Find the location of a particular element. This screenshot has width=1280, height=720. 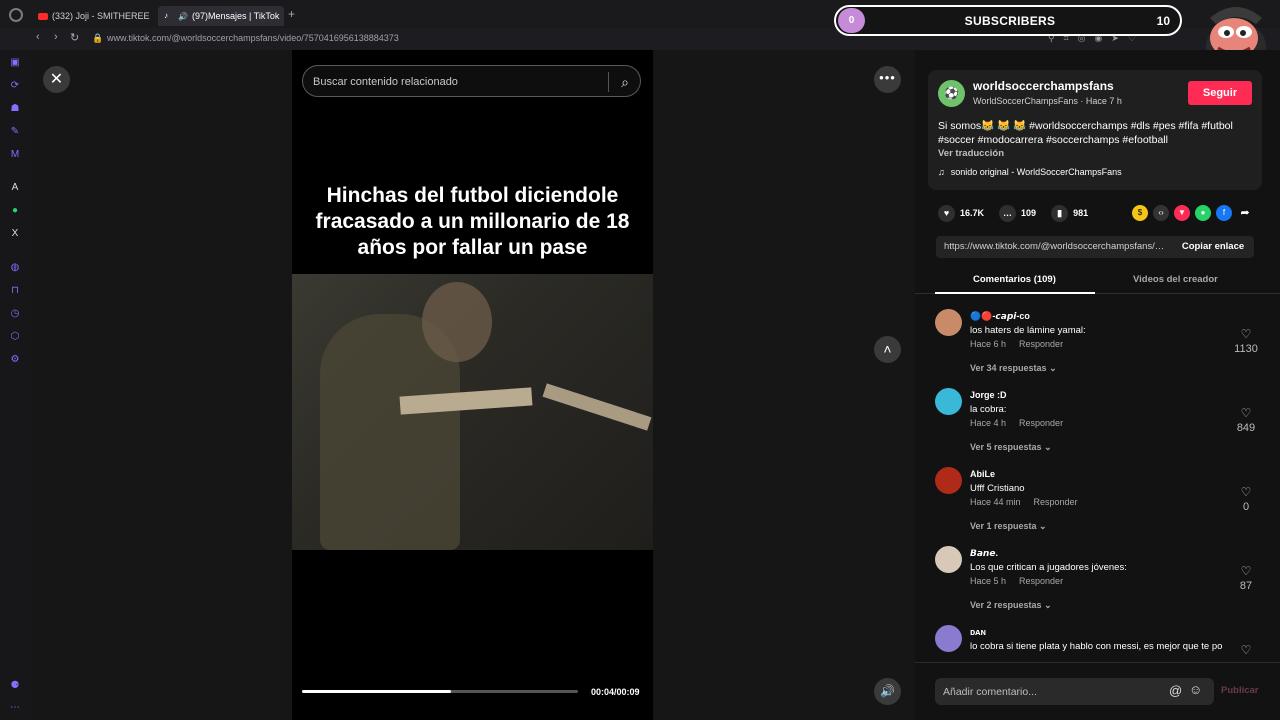

comment-text: los haters de lámine yamal: is located at coordinates (1028, 330).